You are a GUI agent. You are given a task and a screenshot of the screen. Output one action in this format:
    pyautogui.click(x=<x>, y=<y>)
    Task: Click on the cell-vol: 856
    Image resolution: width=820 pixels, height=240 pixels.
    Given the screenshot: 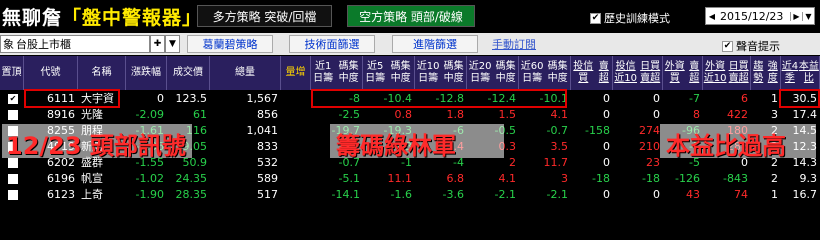 What is the action you would take?
    pyautogui.click(x=267, y=114)
    